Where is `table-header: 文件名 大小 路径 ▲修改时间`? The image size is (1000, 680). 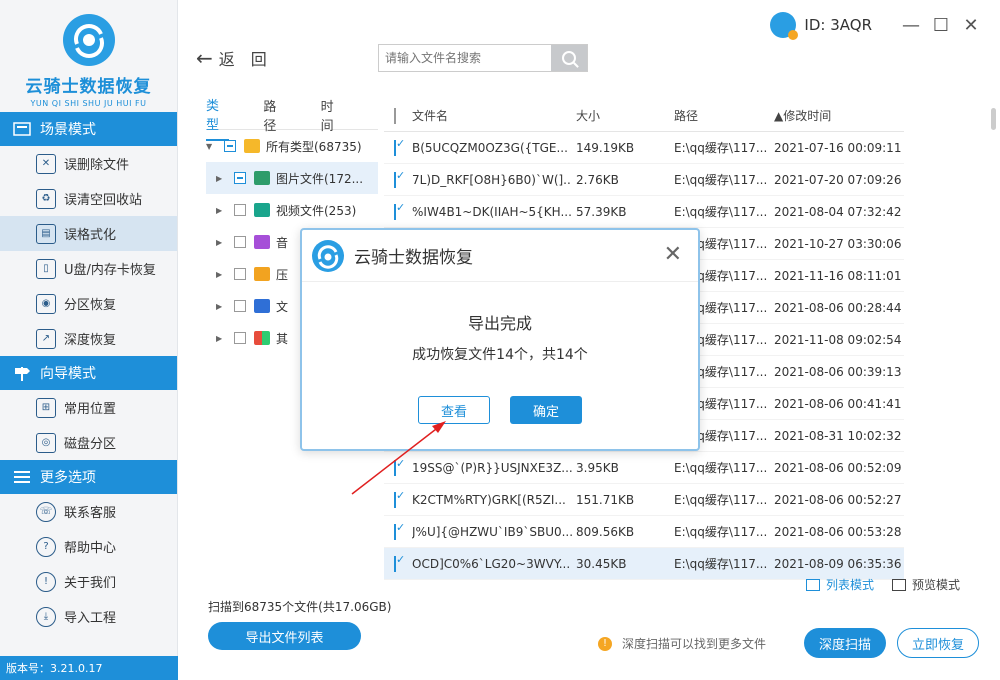 table-header: 文件名 大小 路径 ▲修改时间 is located at coordinates (644, 116).